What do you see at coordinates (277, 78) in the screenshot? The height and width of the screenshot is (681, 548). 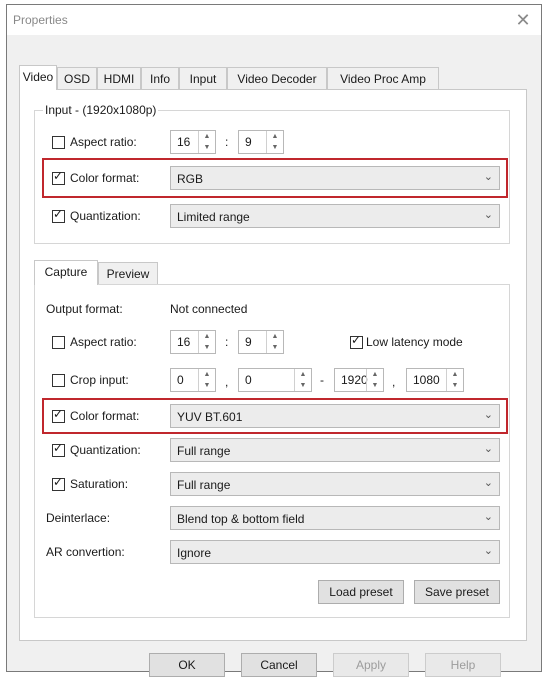 I see `tab-video-decoder: Video Decoder` at bounding box center [277, 78].